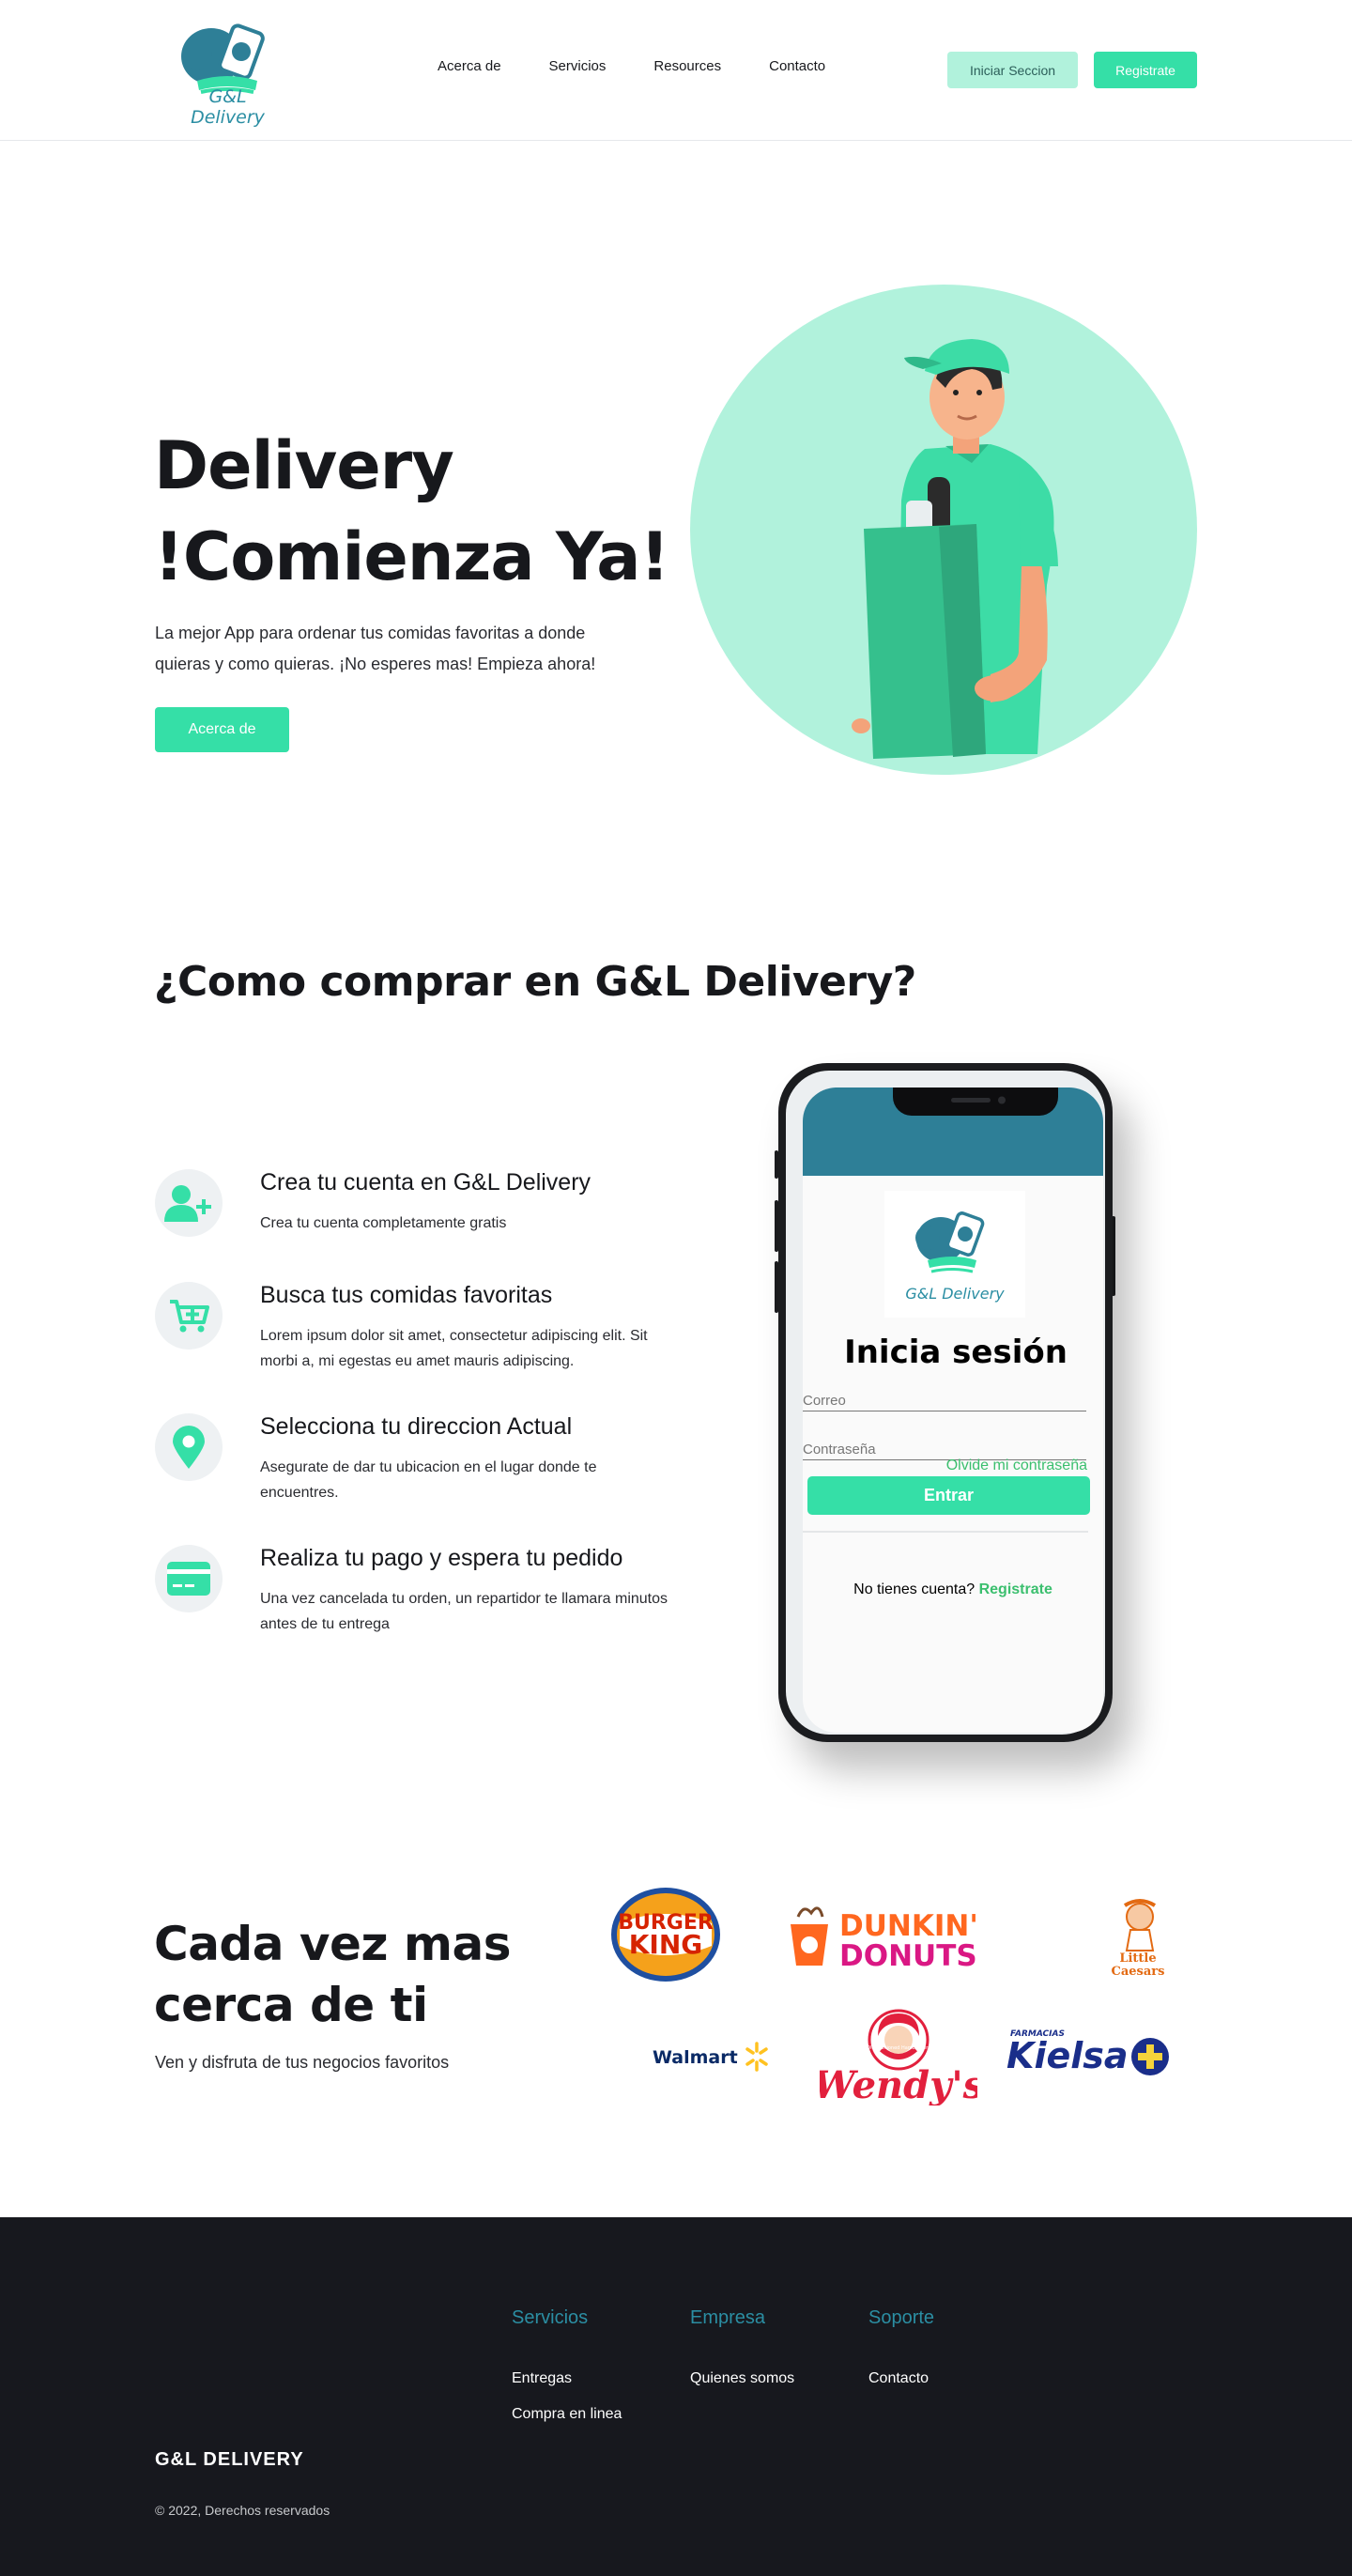  What do you see at coordinates (189, 1578) in the screenshot?
I see `credit-card-icon` at bounding box center [189, 1578].